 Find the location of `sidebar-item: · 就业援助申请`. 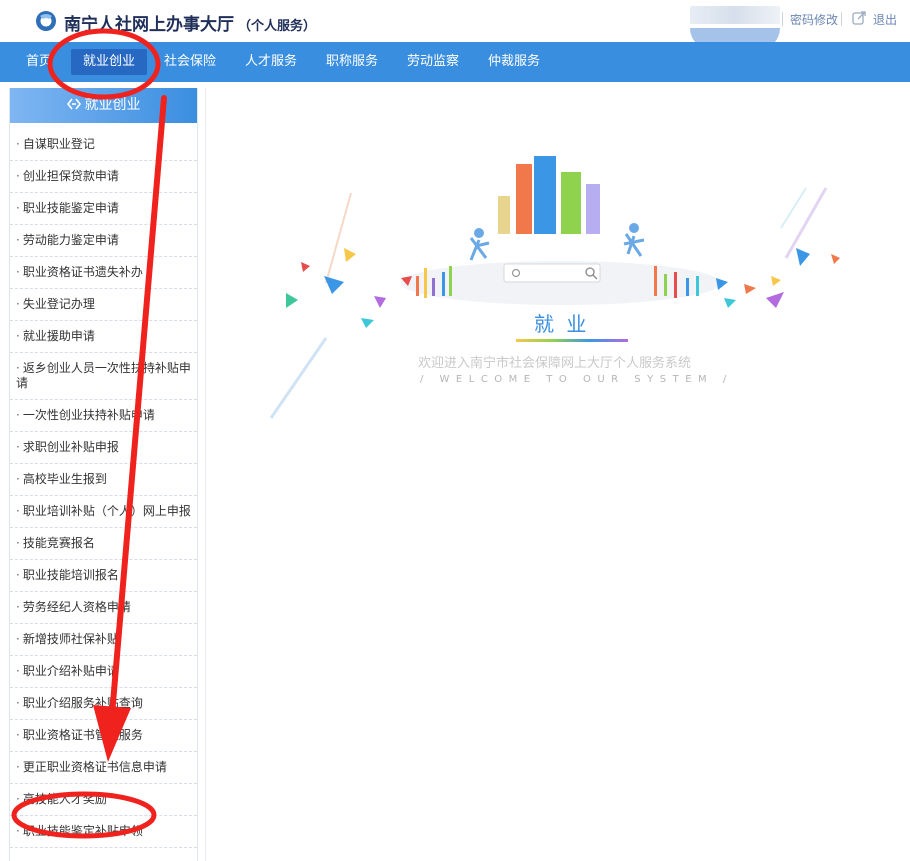

sidebar-item: · 就业援助申请 is located at coordinates (103, 337).